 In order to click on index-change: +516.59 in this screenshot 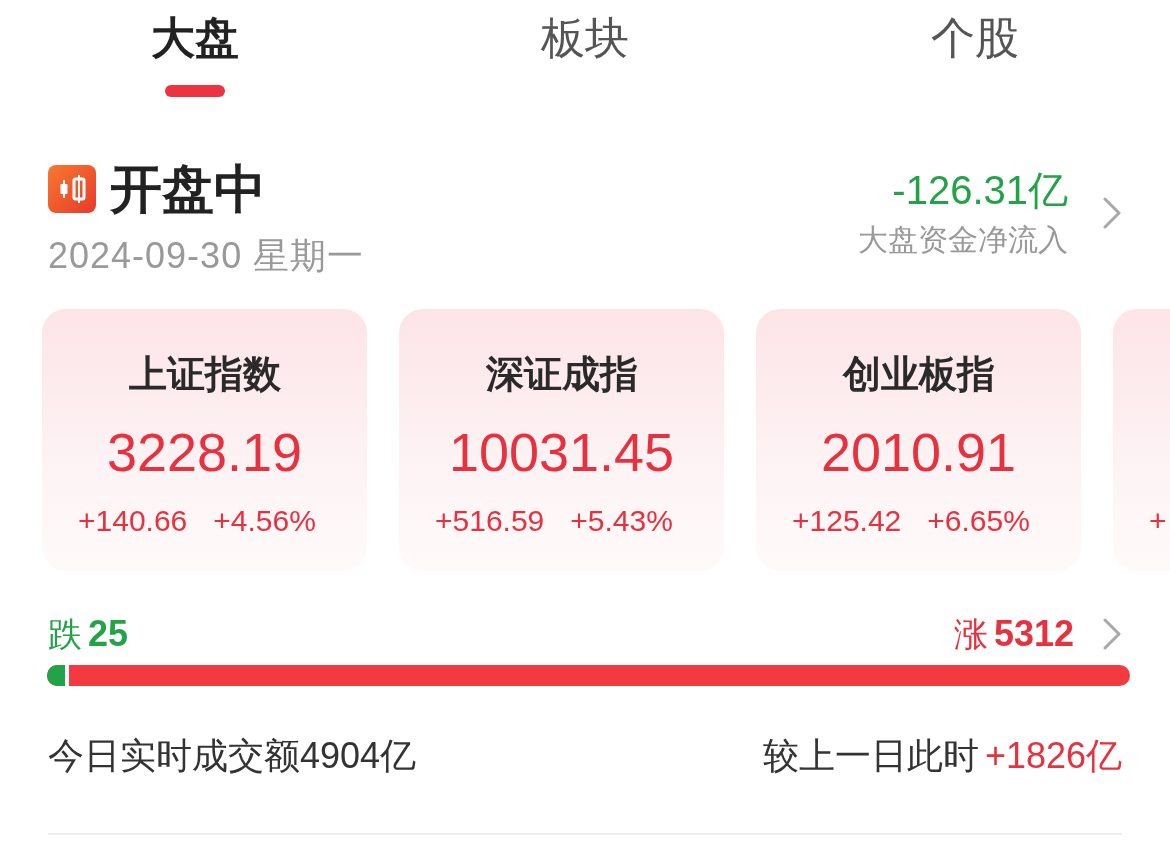, I will do `click(490, 520)`.